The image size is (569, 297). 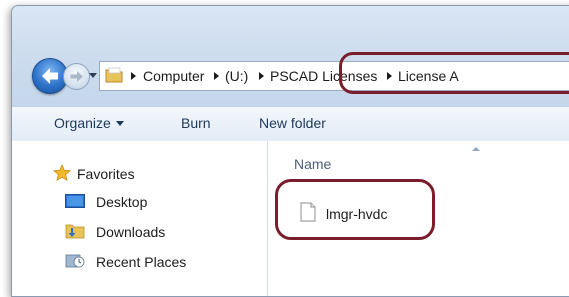 I want to click on organize-menu-button: Organize, so click(x=89, y=123).